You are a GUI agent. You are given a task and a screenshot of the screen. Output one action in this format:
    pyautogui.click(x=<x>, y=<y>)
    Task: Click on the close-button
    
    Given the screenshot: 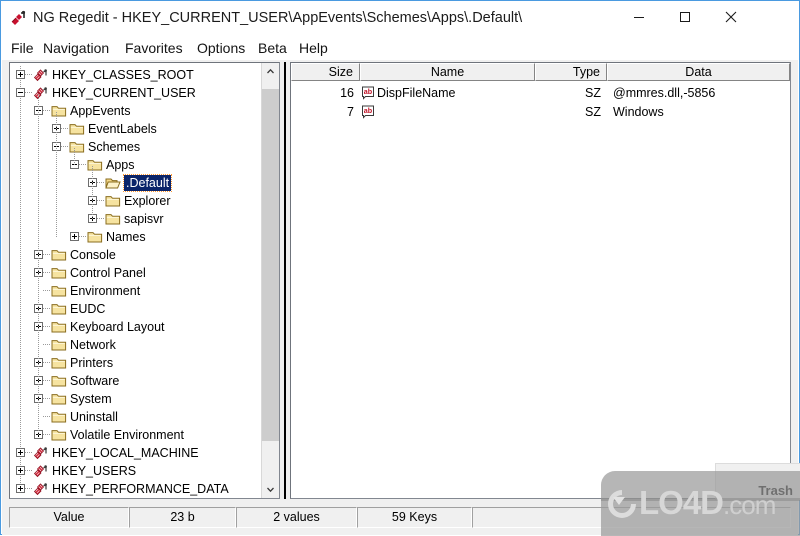 What is the action you would take?
    pyautogui.click(x=731, y=17)
    